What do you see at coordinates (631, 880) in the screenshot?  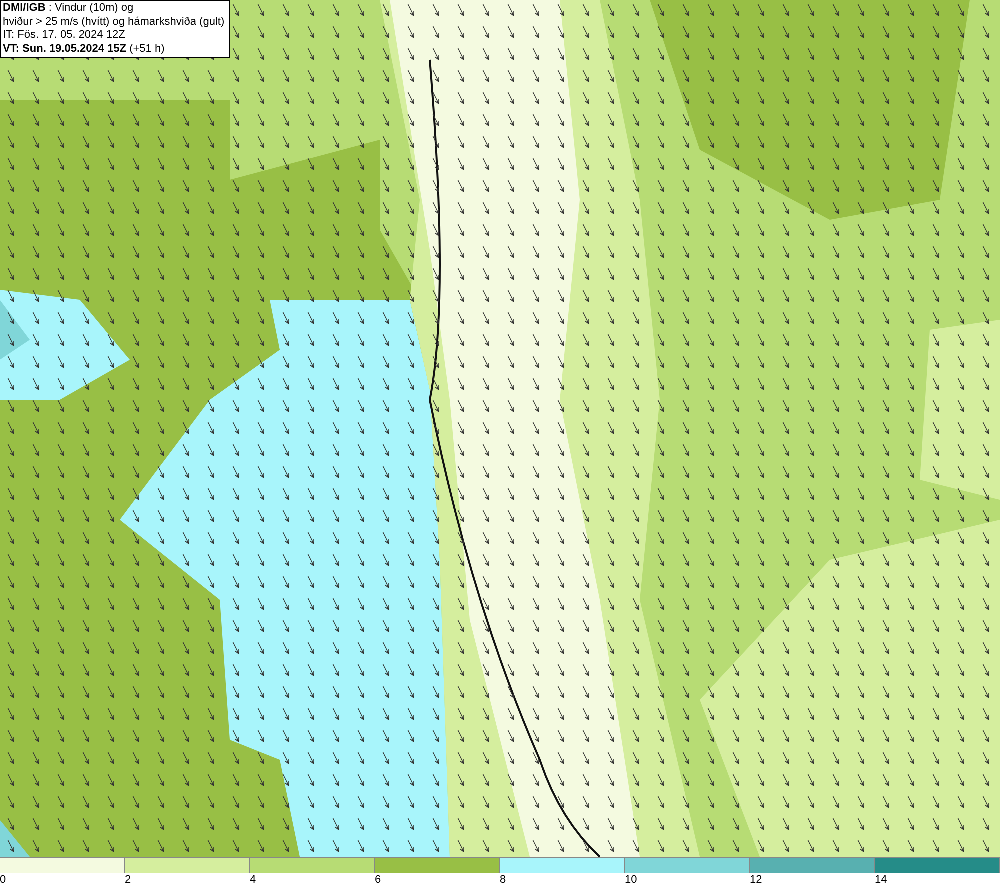 I see `colorbar-tick-label: 10` at bounding box center [631, 880].